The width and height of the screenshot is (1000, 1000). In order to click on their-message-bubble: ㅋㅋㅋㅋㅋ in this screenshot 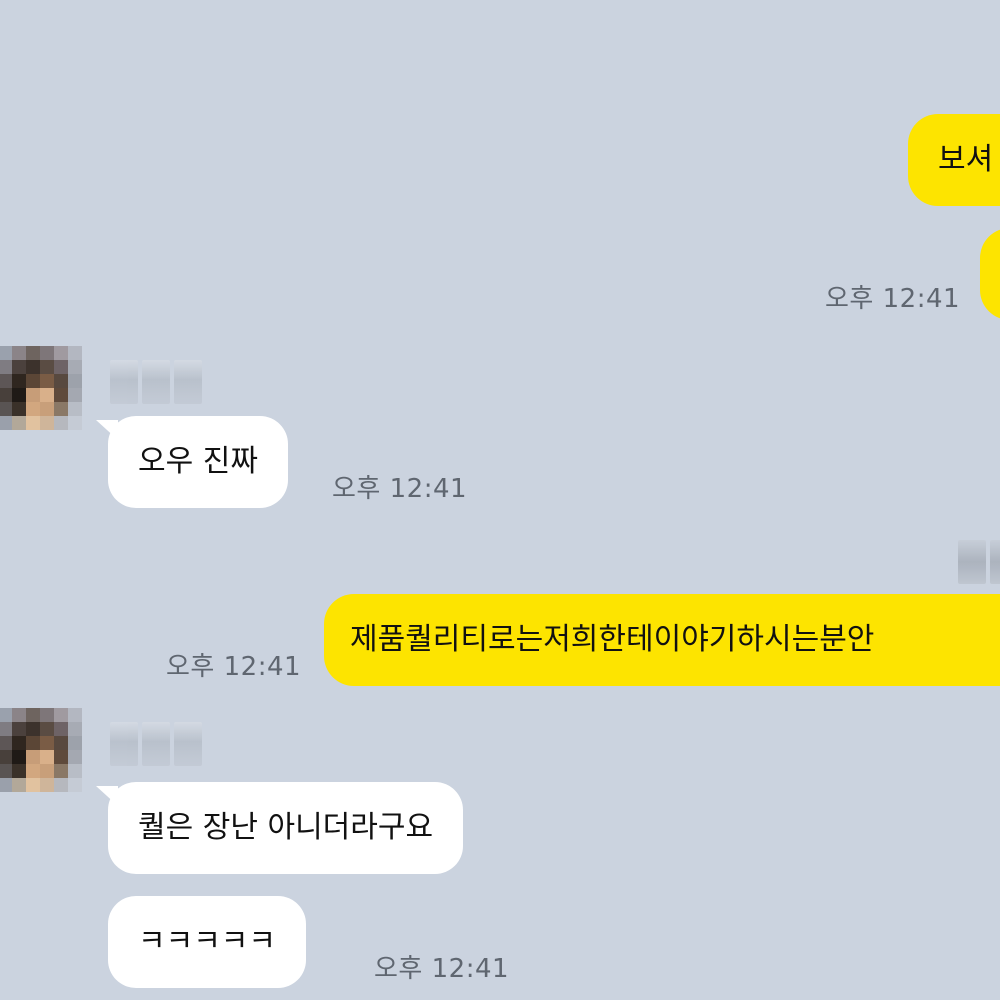, I will do `click(207, 942)`.